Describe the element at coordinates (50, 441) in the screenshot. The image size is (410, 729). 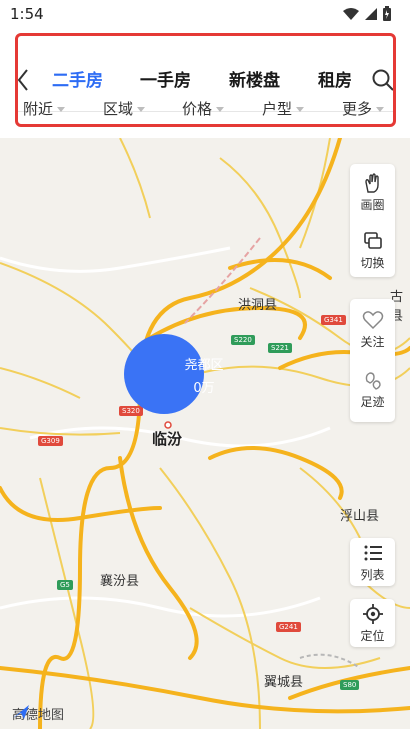
I see `road-shield: G309` at that location.